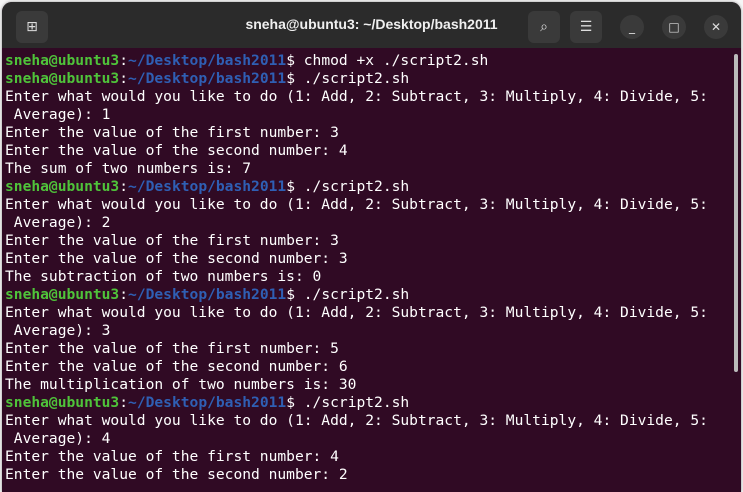 The width and height of the screenshot is (743, 492). I want to click on search-icon: ⌕, so click(544, 27).